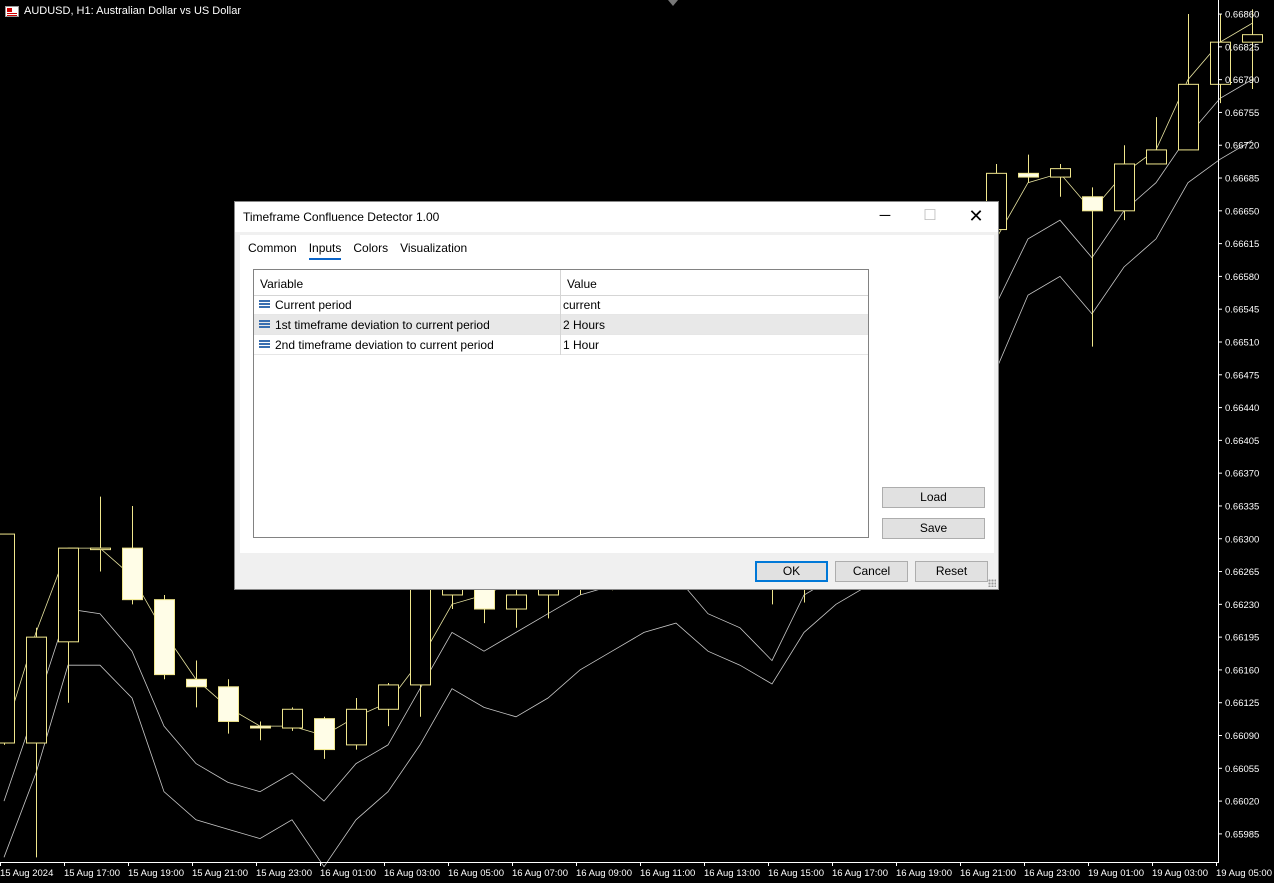 The width and height of the screenshot is (1274, 883). What do you see at coordinates (1242, 605) in the screenshot?
I see `price-tick-label: 0.66230` at bounding box center [1242, 605].